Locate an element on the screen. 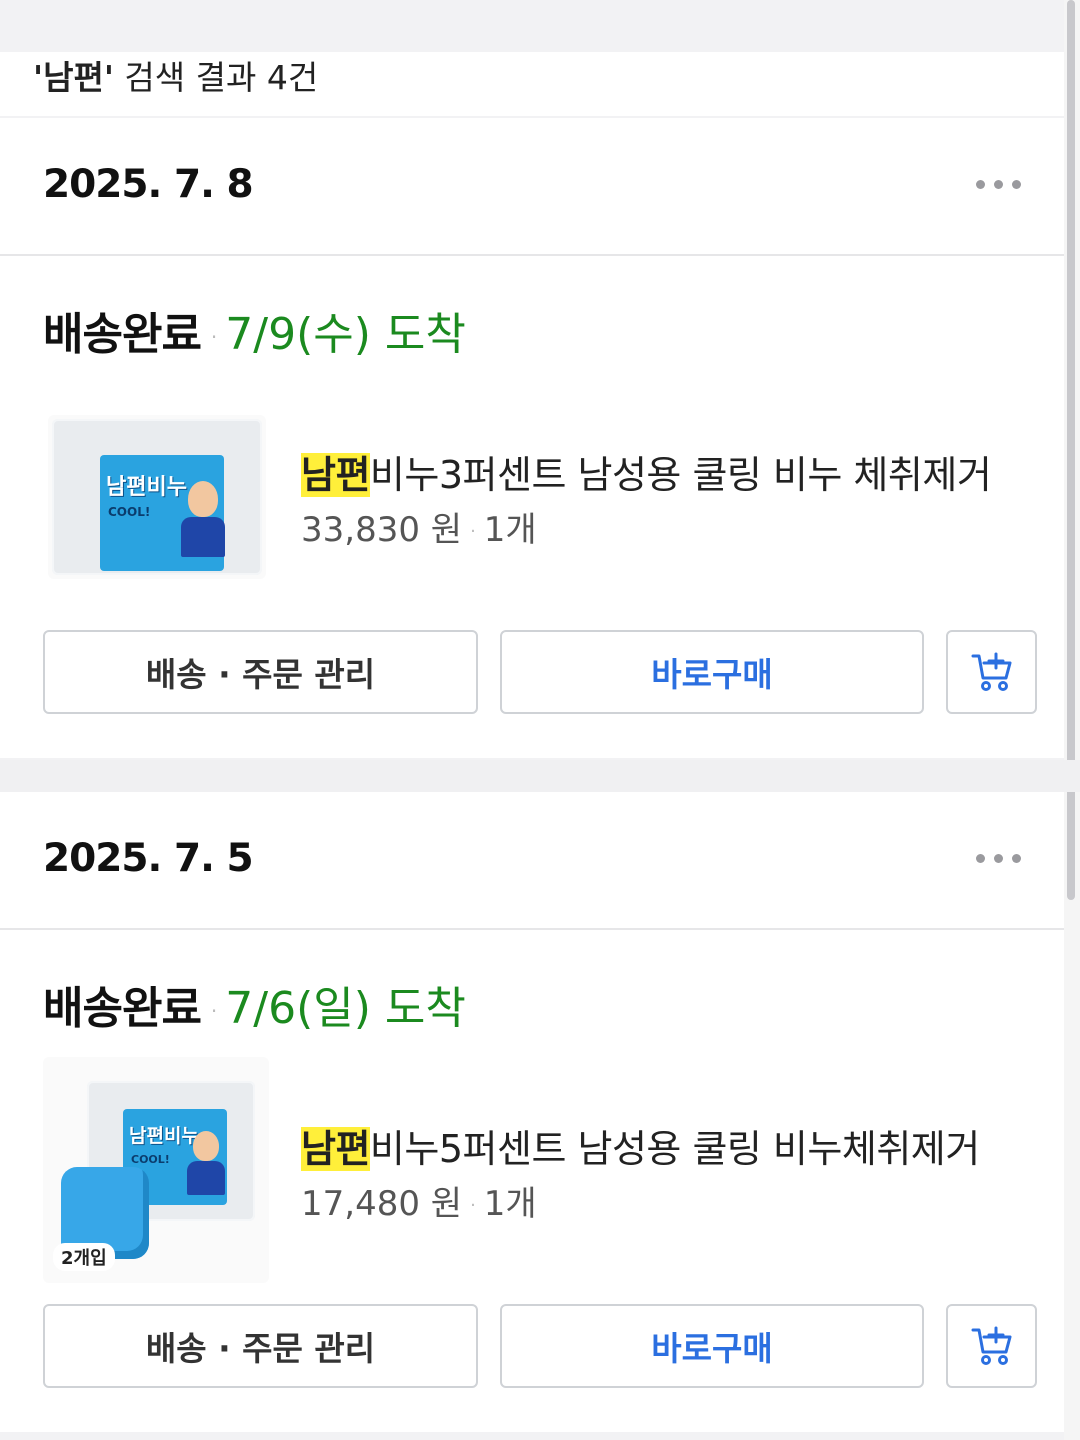  product-meta: 17,480 원 · 1개 is located at coordinates (419, 1200).